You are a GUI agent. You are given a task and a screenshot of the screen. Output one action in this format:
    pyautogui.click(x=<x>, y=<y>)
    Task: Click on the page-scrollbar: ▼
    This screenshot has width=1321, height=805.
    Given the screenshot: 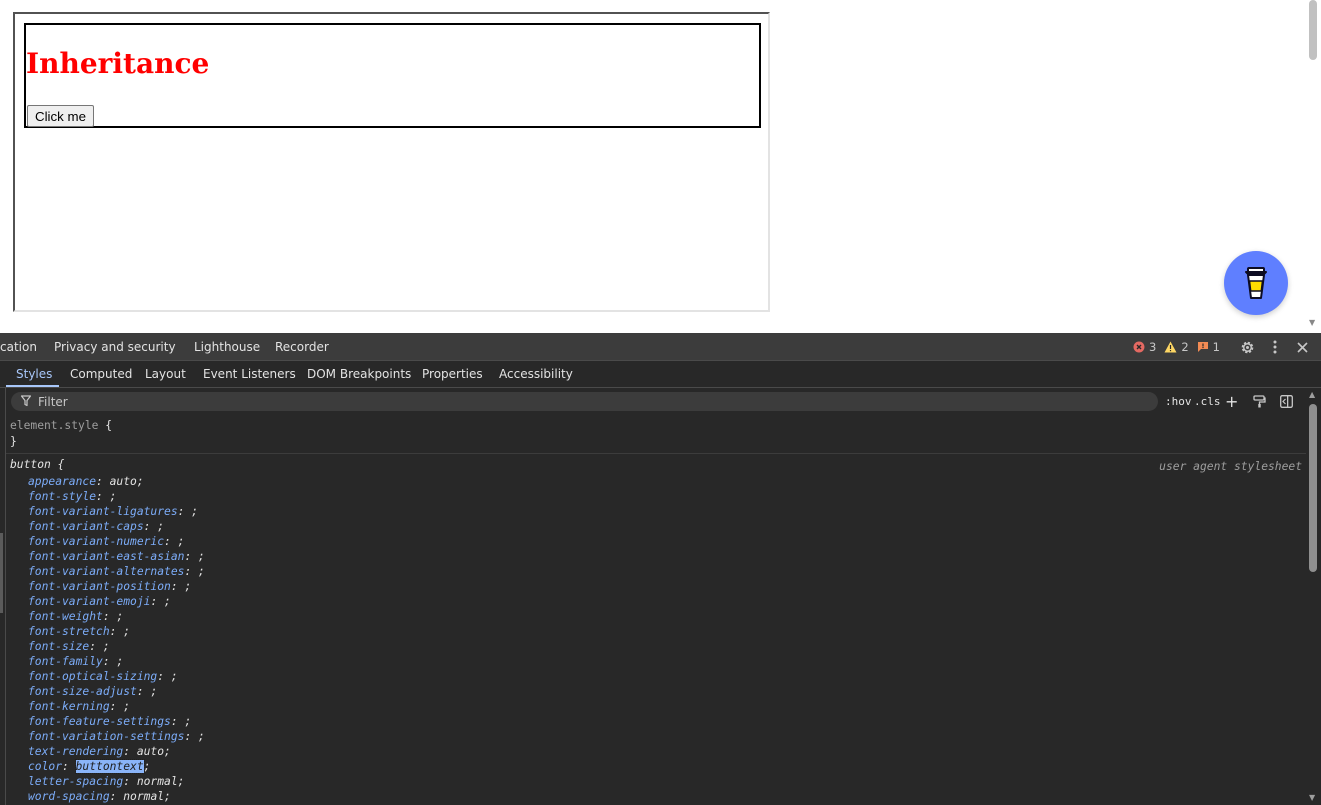 What is the action you would take?
    pyautogui.click(x=1313, y=166)
    